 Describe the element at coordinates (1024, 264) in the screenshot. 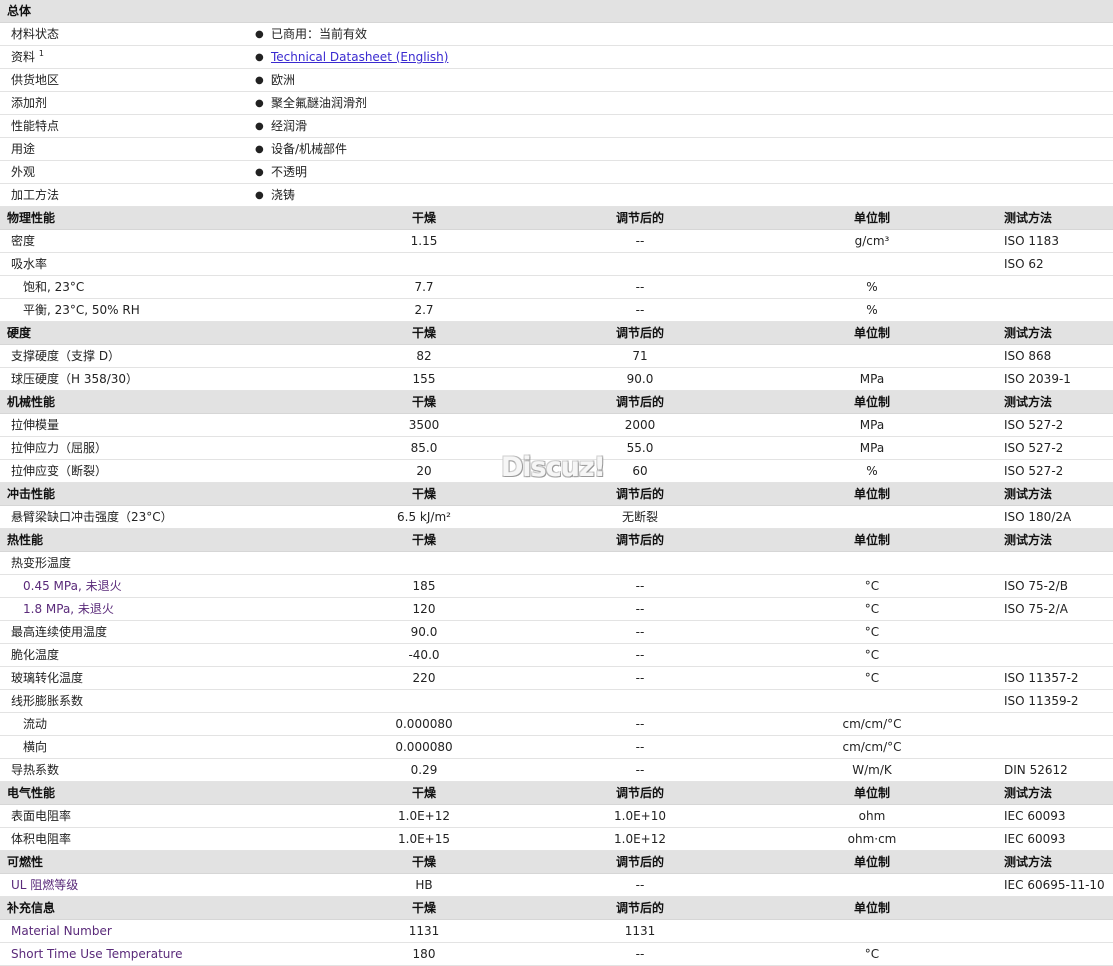

I see `value-test-method: ISO 62` at that location.